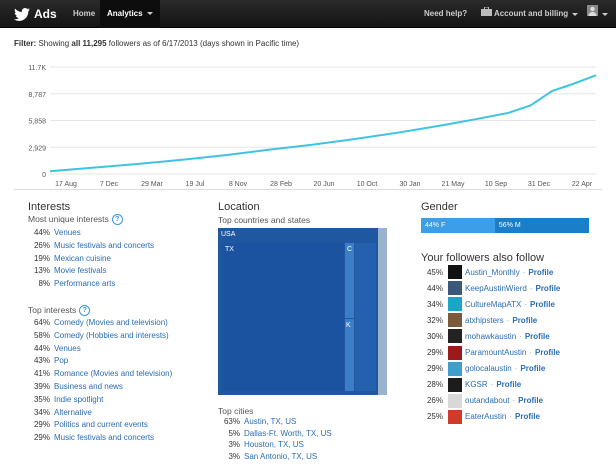 This screenshot has width=616, height=468. Describe the element at coordinates (41, 271) in the screenshot. I see `percent-value: 13%` at that location.